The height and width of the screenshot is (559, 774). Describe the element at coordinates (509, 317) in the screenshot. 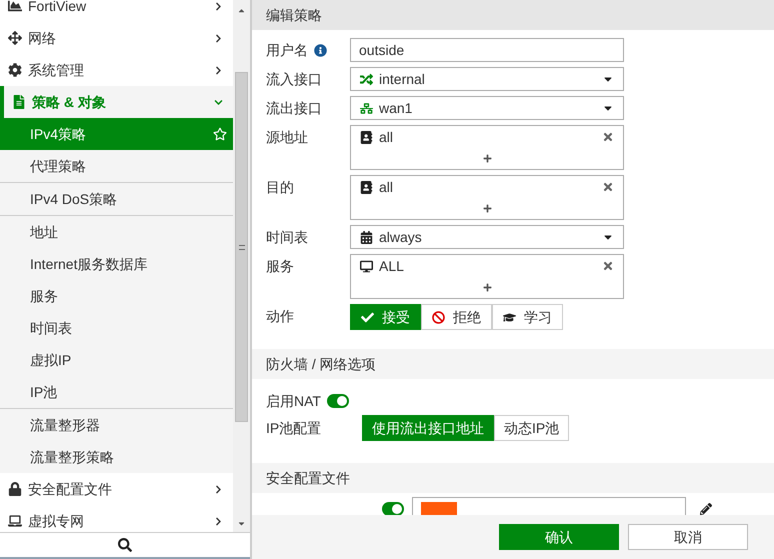

I see `graduation-cap-icon` at that location.